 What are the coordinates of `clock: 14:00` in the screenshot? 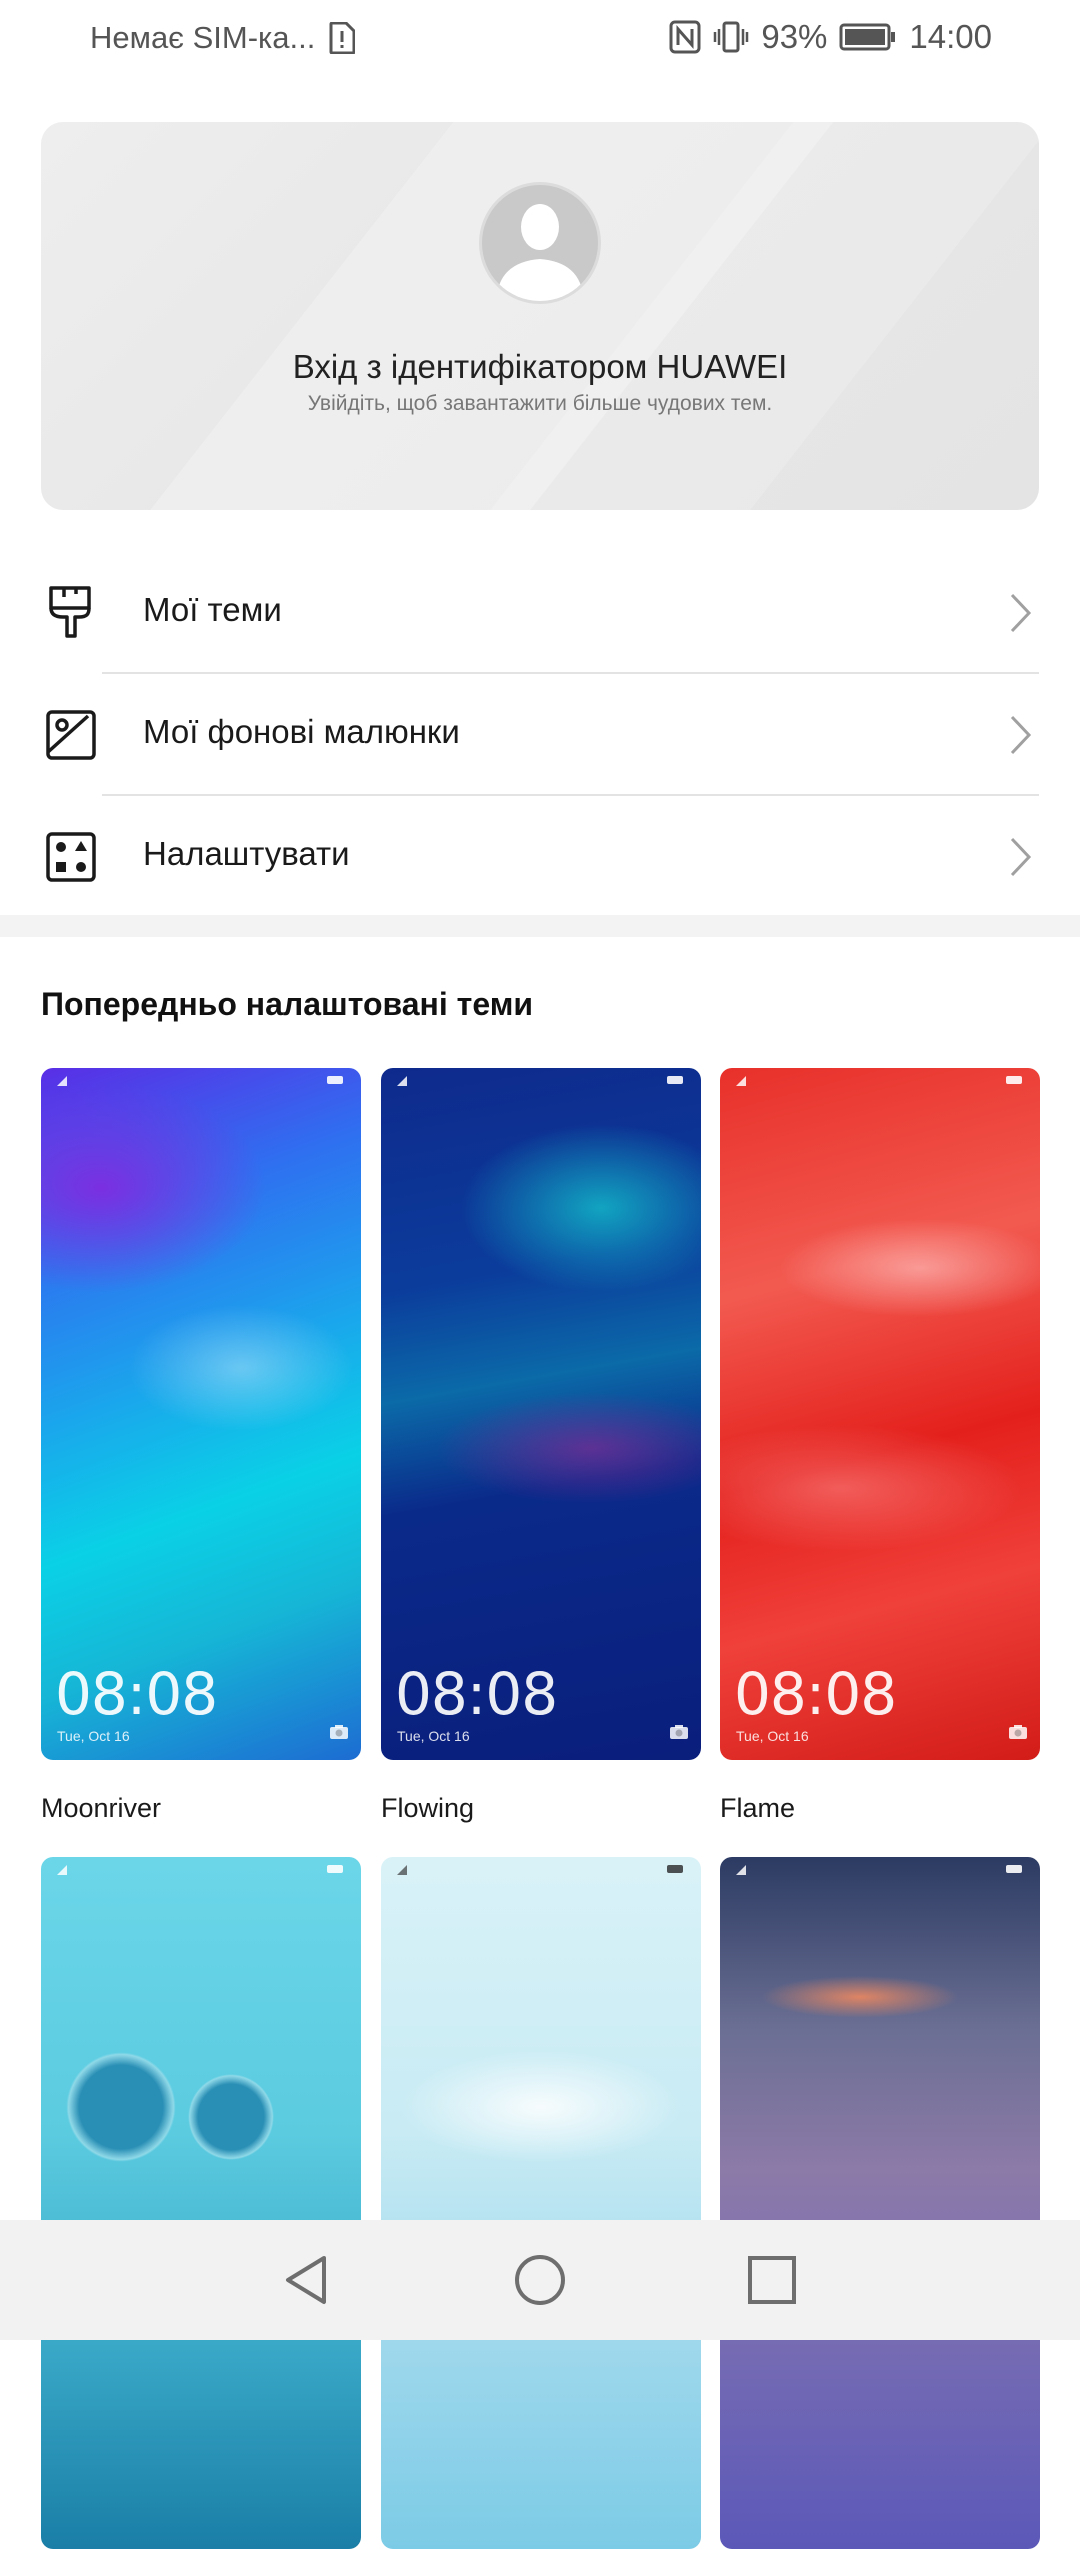 It's located at (950, 36).